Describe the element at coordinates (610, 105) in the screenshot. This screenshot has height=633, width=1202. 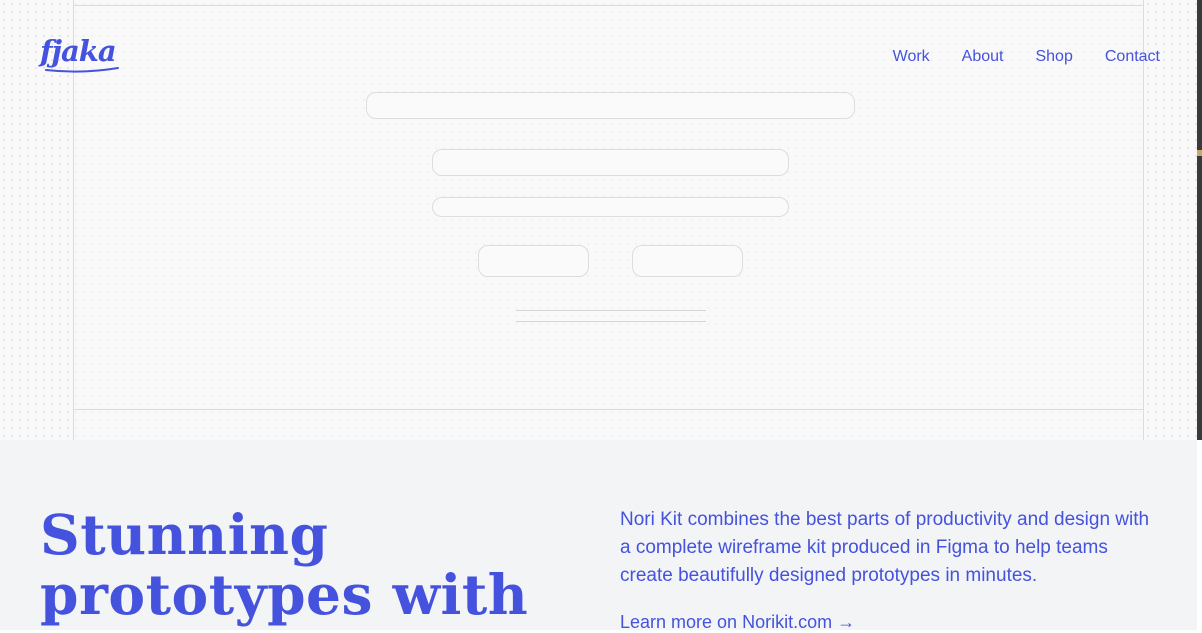
I see `wireframe-search-bar` at that location.